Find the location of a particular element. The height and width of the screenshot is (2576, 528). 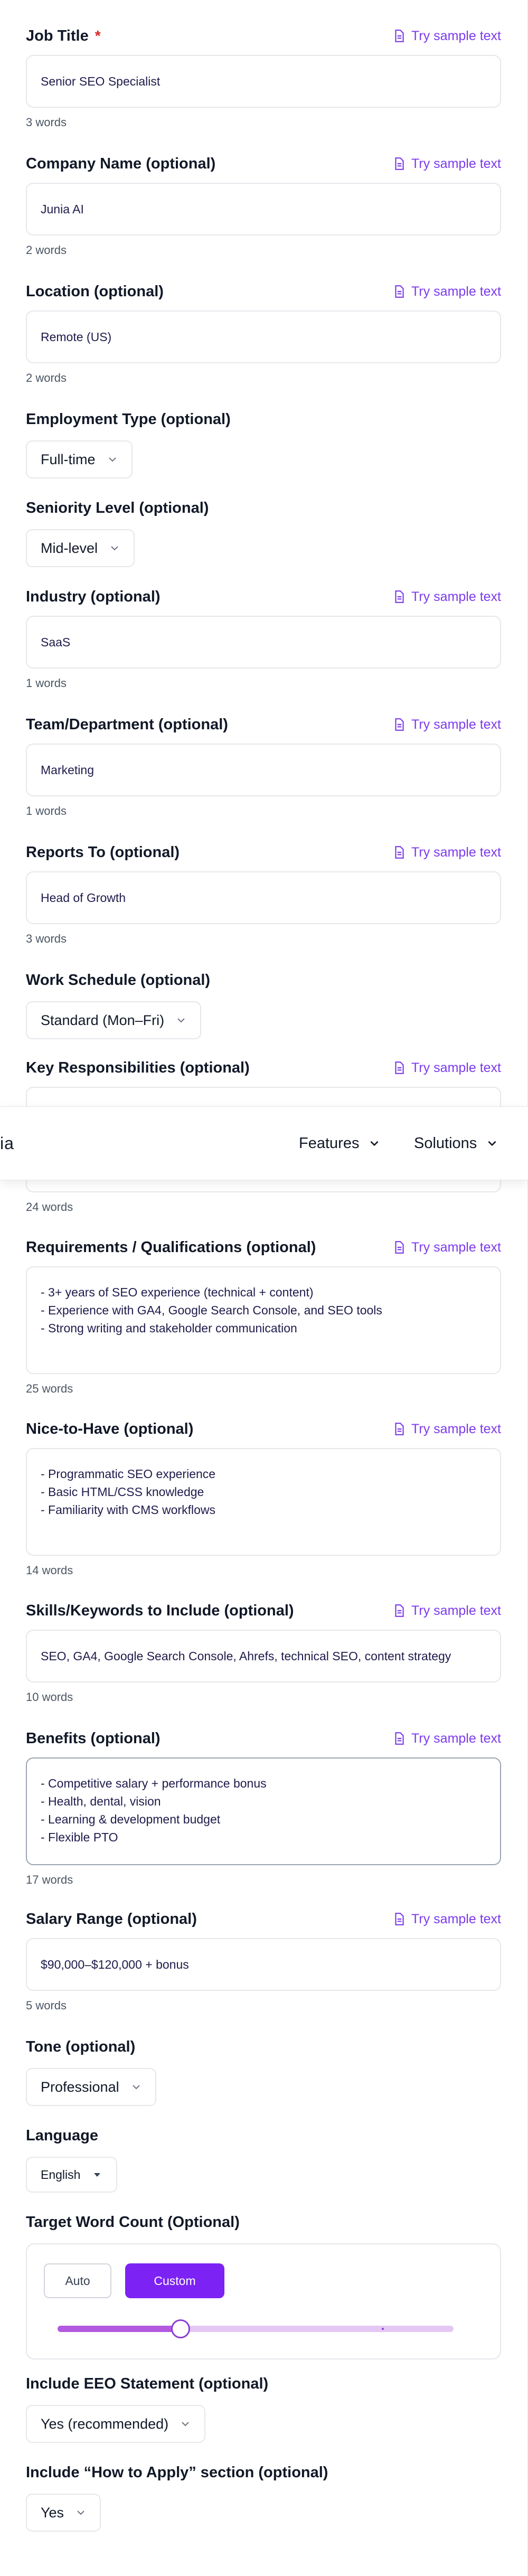

how-to-apply-value: Yes is located at coordinates (53, 2512).